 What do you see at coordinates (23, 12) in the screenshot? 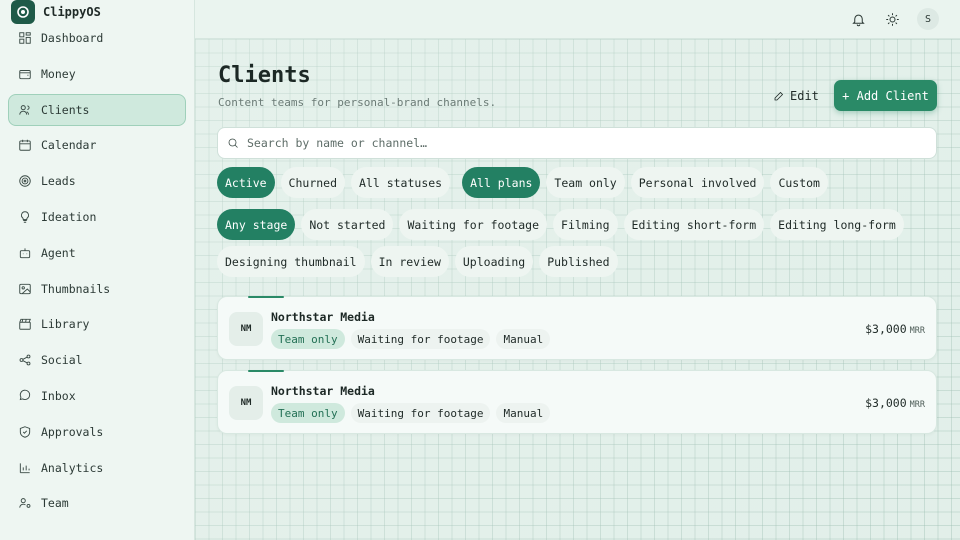
I see `clippy-logo-icon` at bounding box center [23, 12].